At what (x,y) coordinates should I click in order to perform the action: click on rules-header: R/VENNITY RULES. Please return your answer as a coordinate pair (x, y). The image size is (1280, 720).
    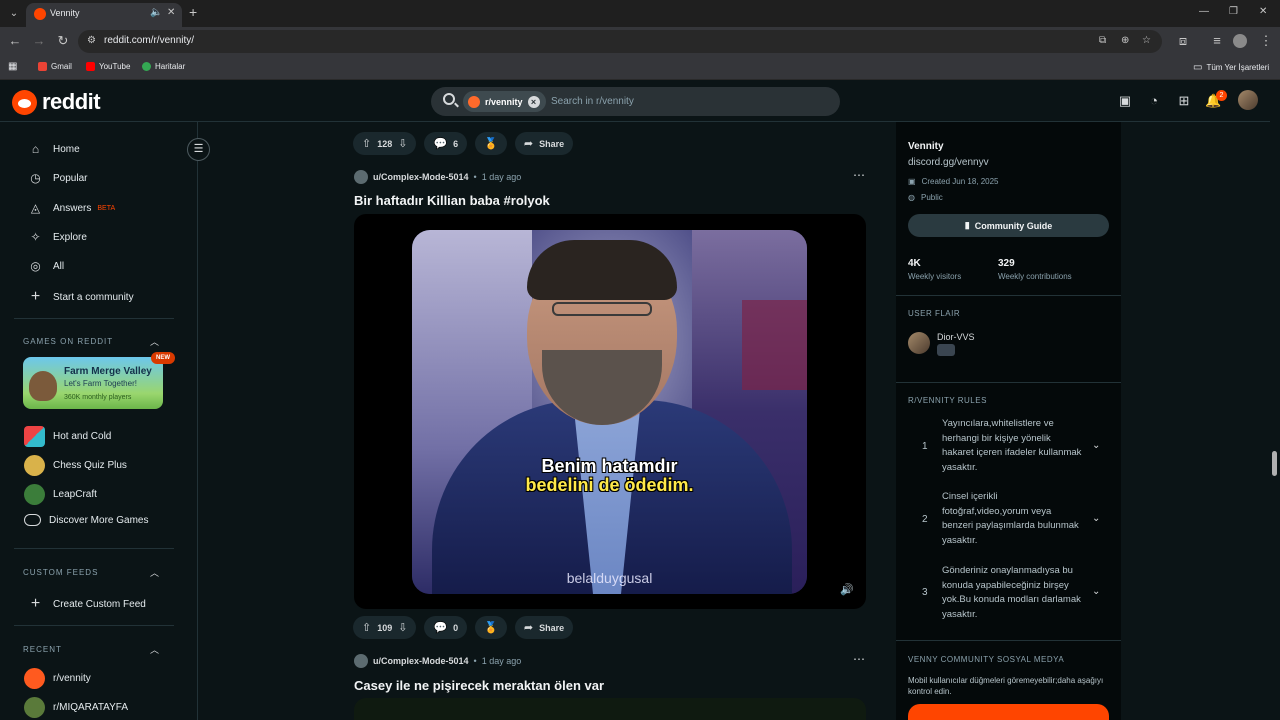
    Looking at the image, I should click on (947, 400).